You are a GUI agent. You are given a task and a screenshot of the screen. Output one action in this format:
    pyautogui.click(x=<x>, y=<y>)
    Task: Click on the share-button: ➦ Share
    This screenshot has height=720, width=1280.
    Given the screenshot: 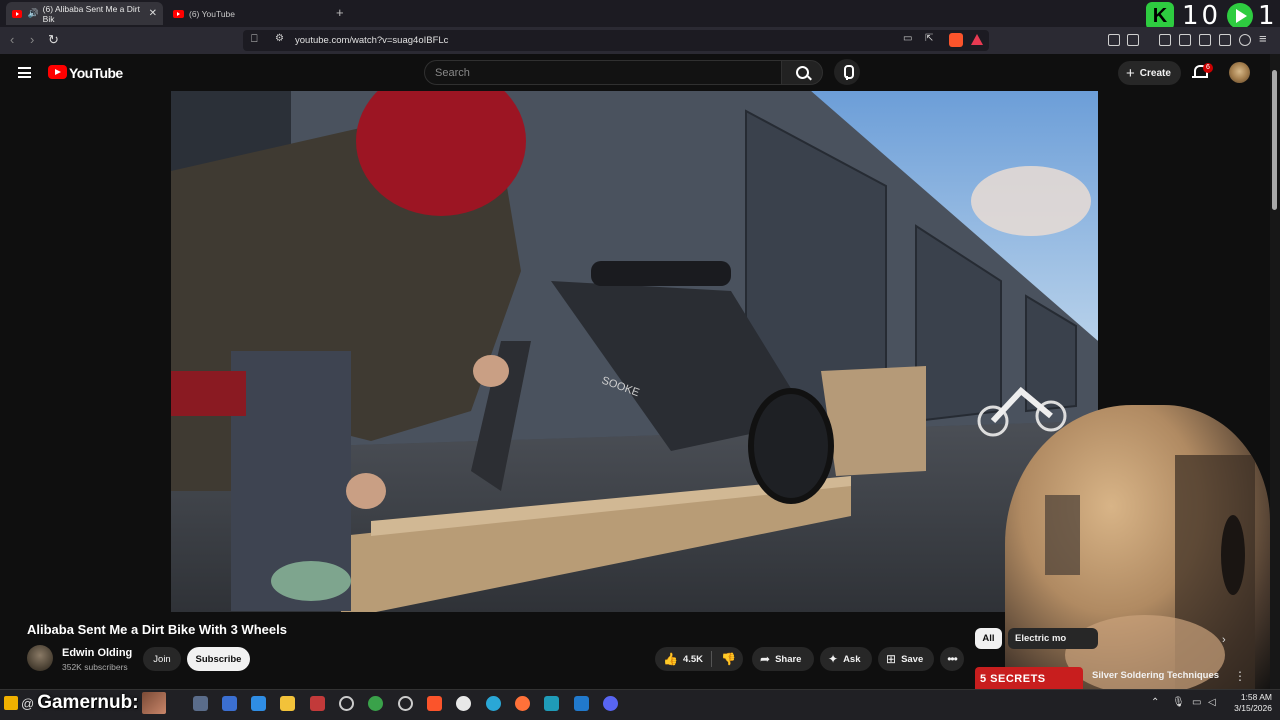 What is the action you would take?
    pyautogui.click(x=783, y=659)
    